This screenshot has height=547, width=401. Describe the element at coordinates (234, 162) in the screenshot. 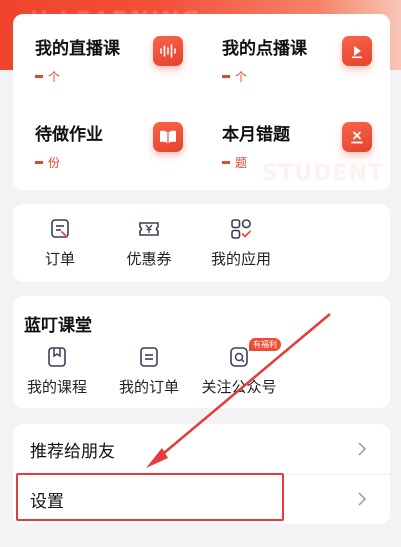

I see `stat-count: 题` at that location.